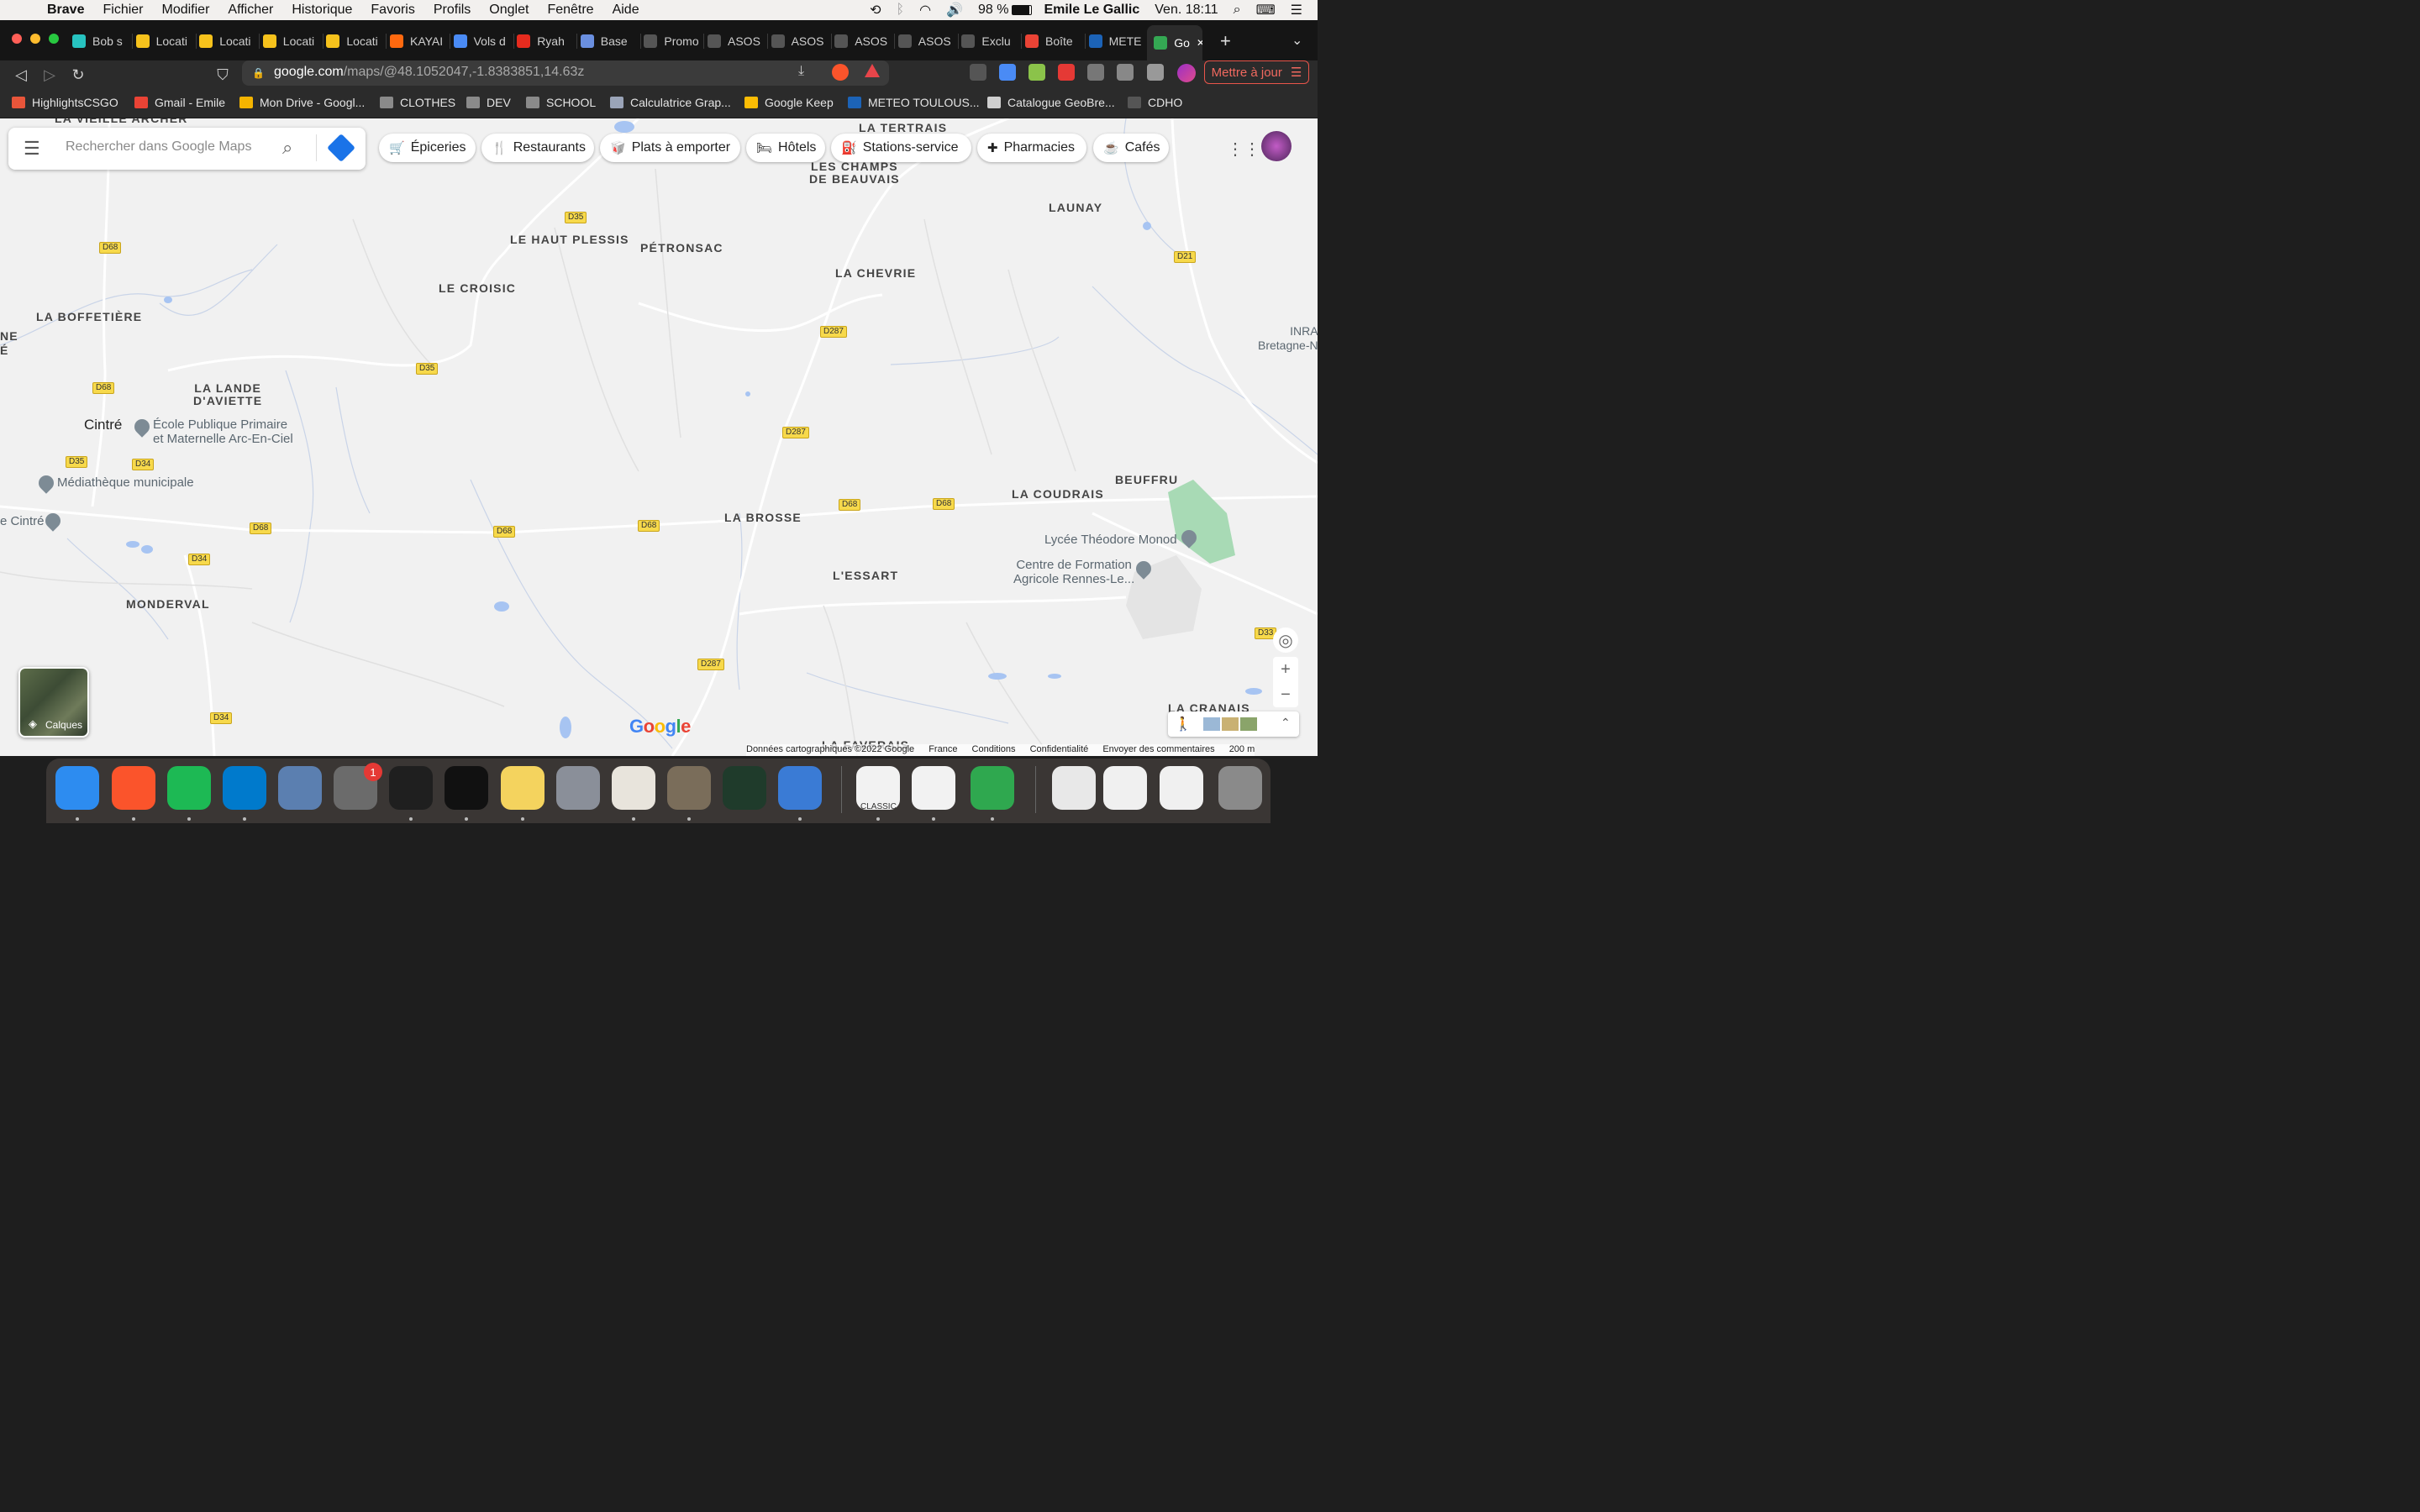 This screenshot has height=1512, width=2420. I want to click on imagery-strip: 🚶 ⌃, so click(1233, 724).